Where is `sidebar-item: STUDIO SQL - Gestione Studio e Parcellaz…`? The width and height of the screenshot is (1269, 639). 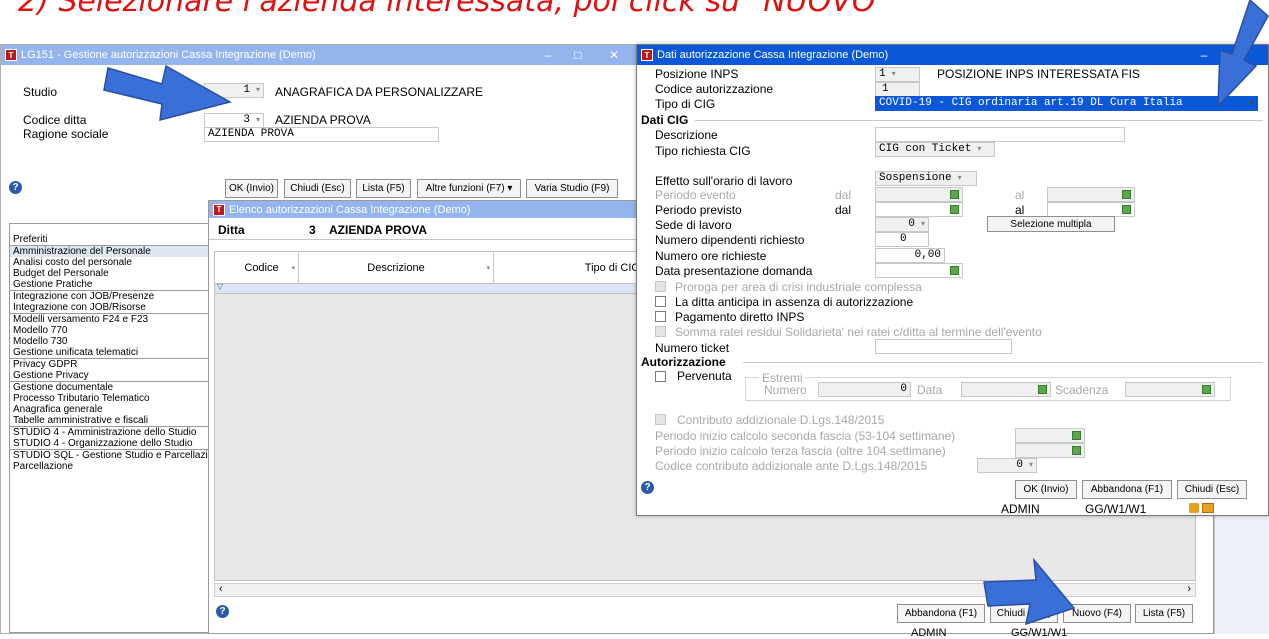
sidebar-item: STUDIO SQL - Gestione Studio e Parcellaz… is located at coordinates (109, 455).